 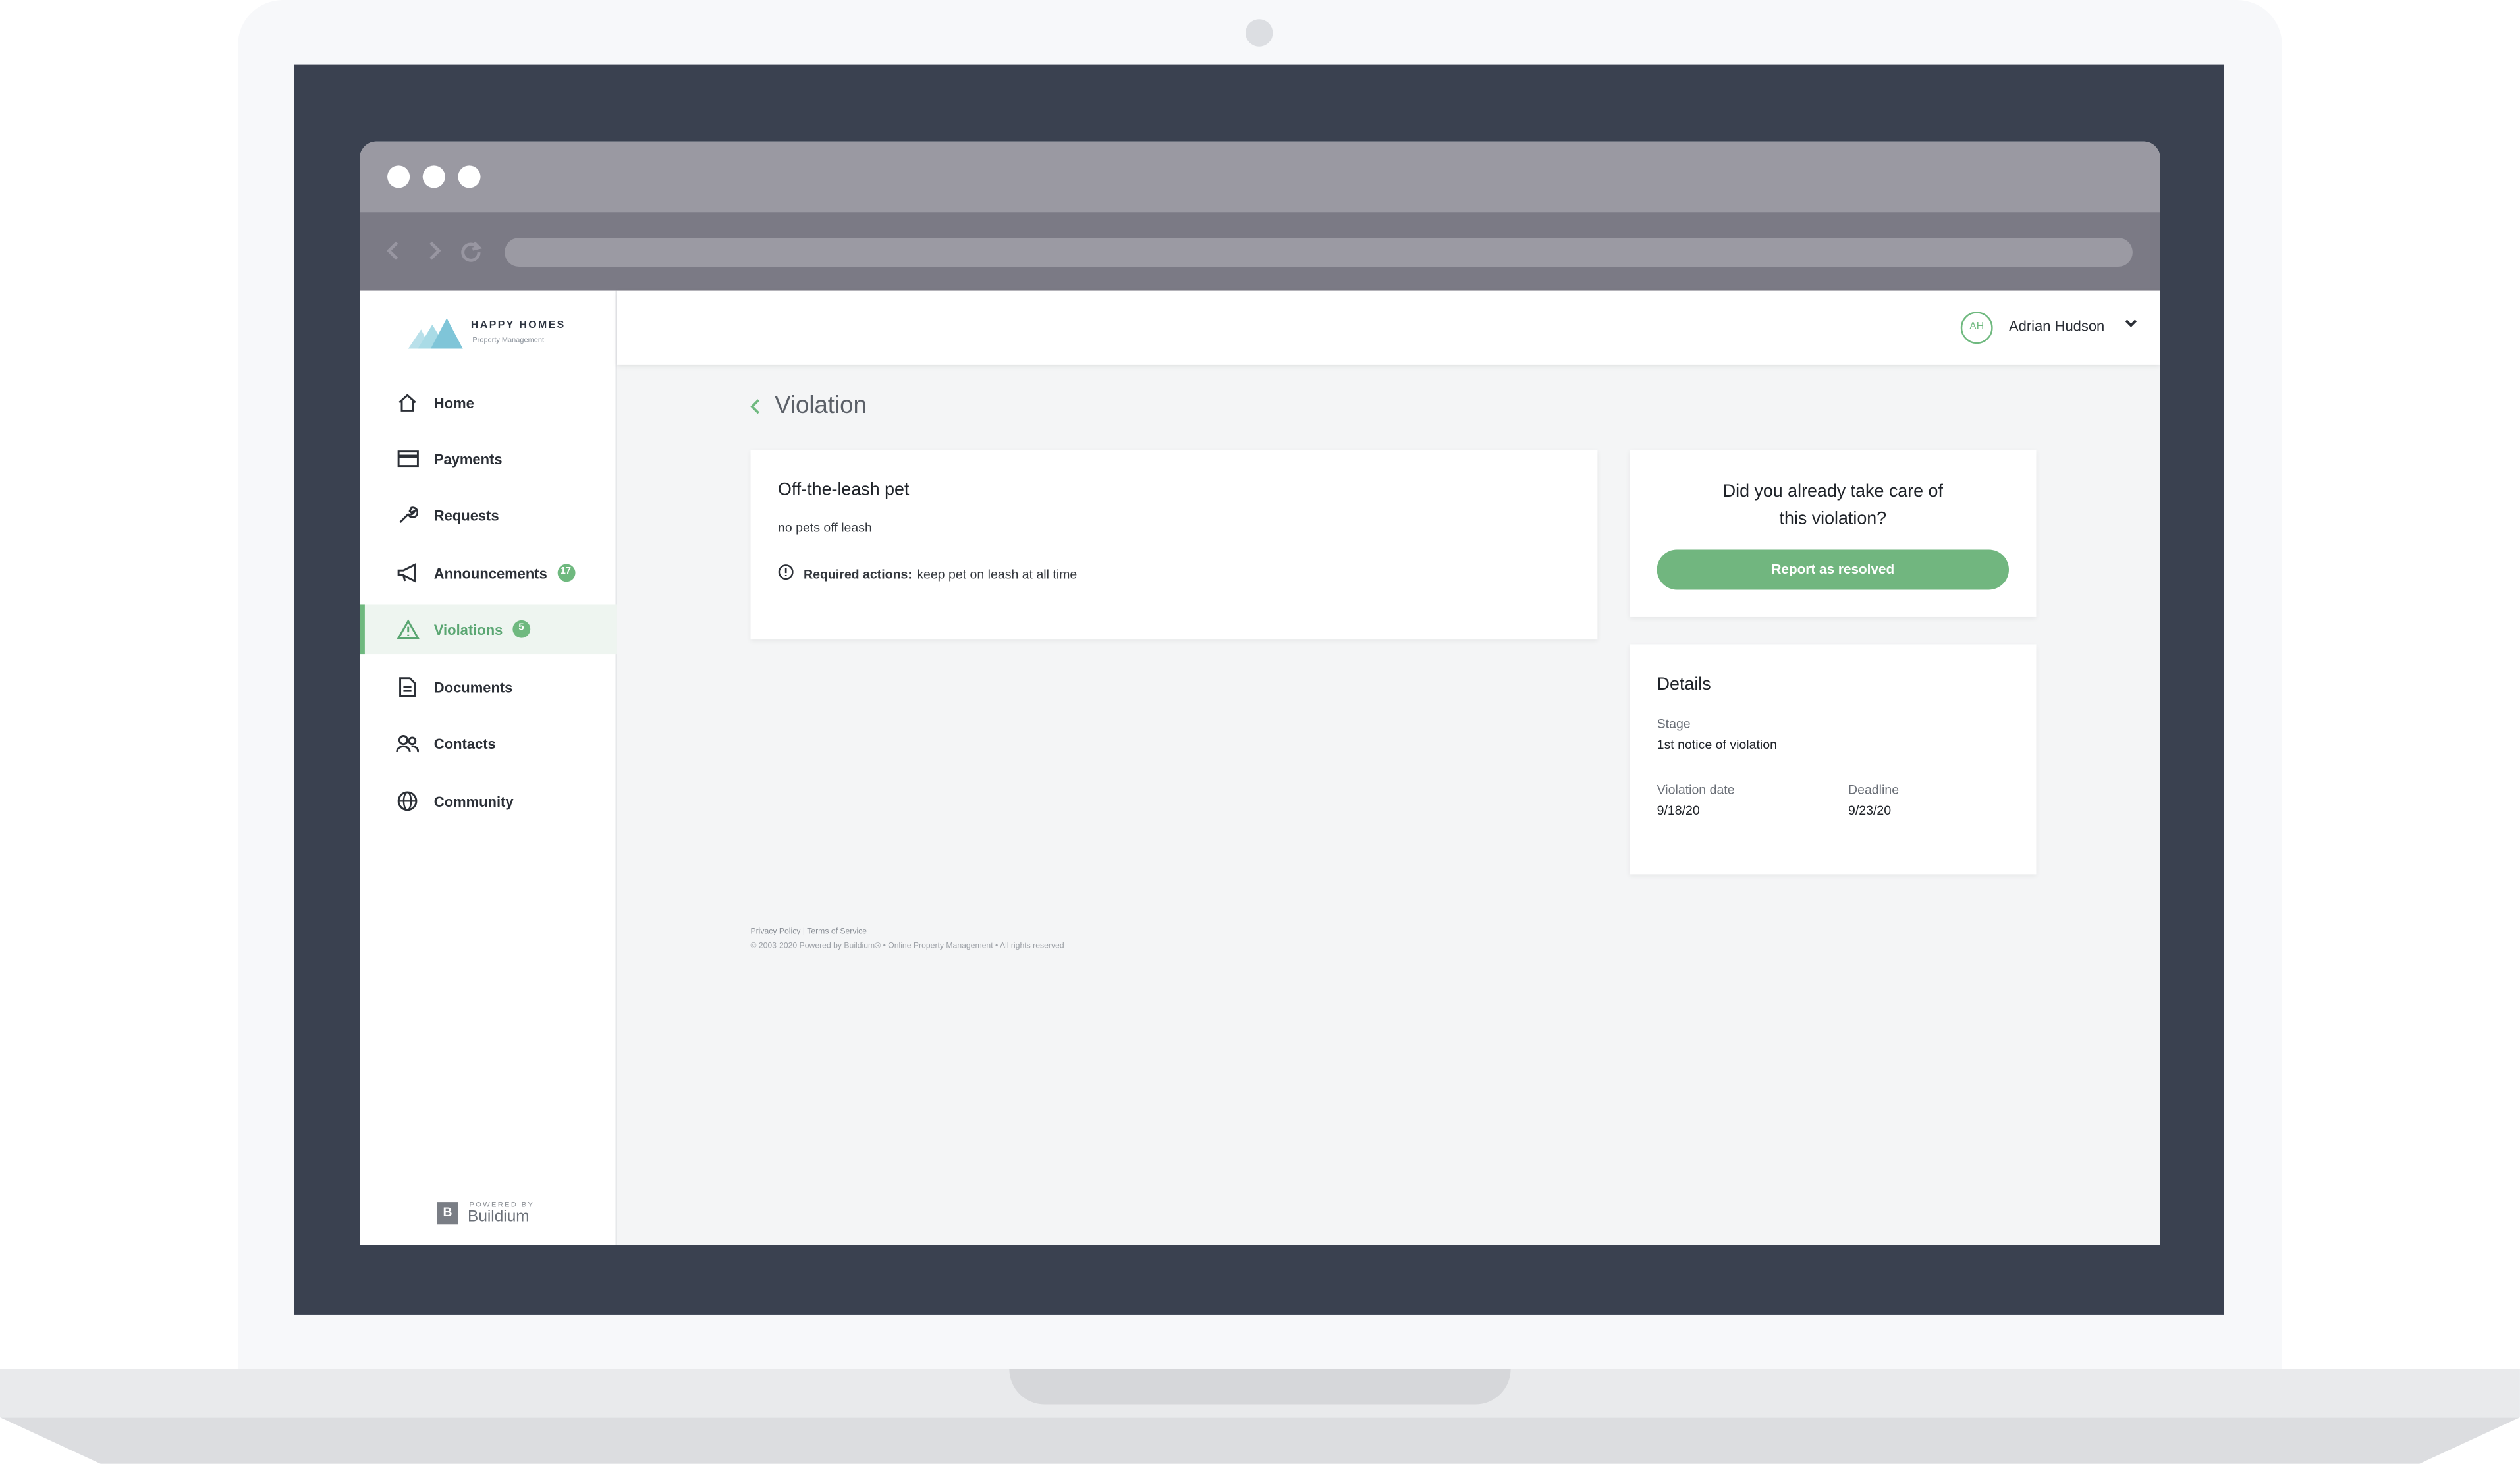 What do you see at coordinates (518, 325) in the screenshot?
I see `brand-name: HAPPY HOMES` at bounding box center [518, 325].